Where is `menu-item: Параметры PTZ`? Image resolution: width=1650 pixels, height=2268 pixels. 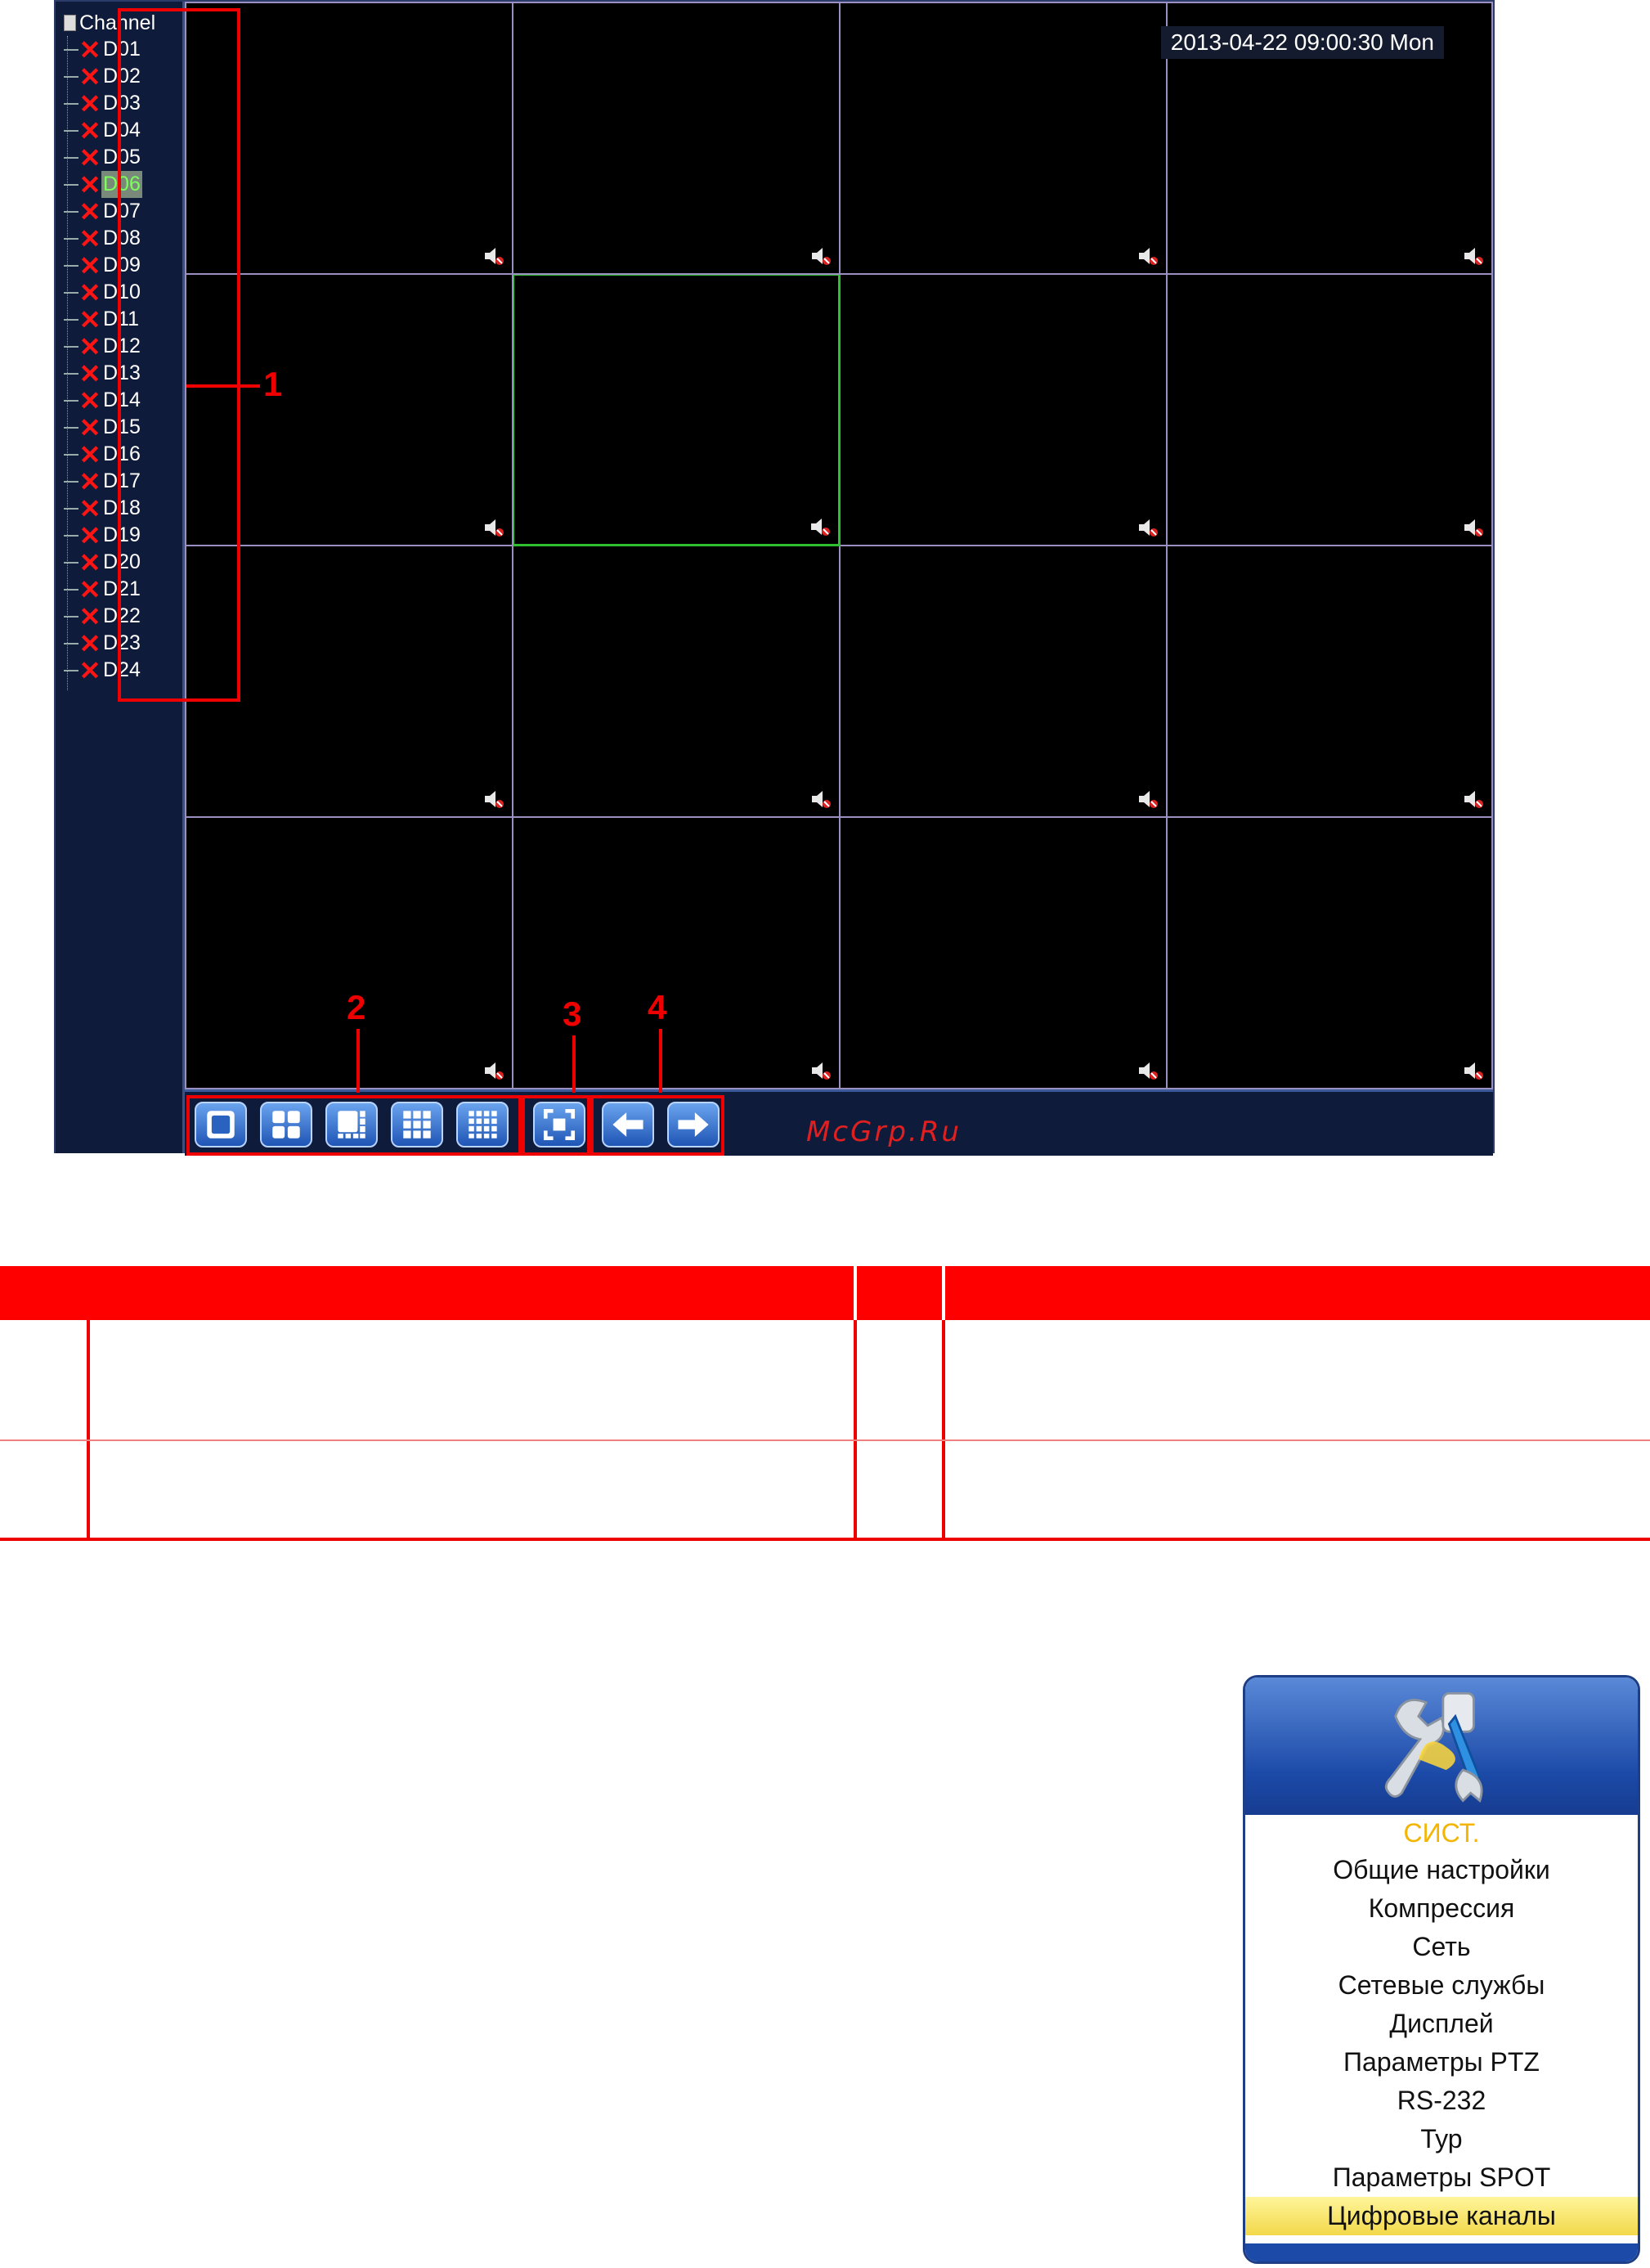
menu-item: Параметры PTZ is located at coordinates (1441, 2062).